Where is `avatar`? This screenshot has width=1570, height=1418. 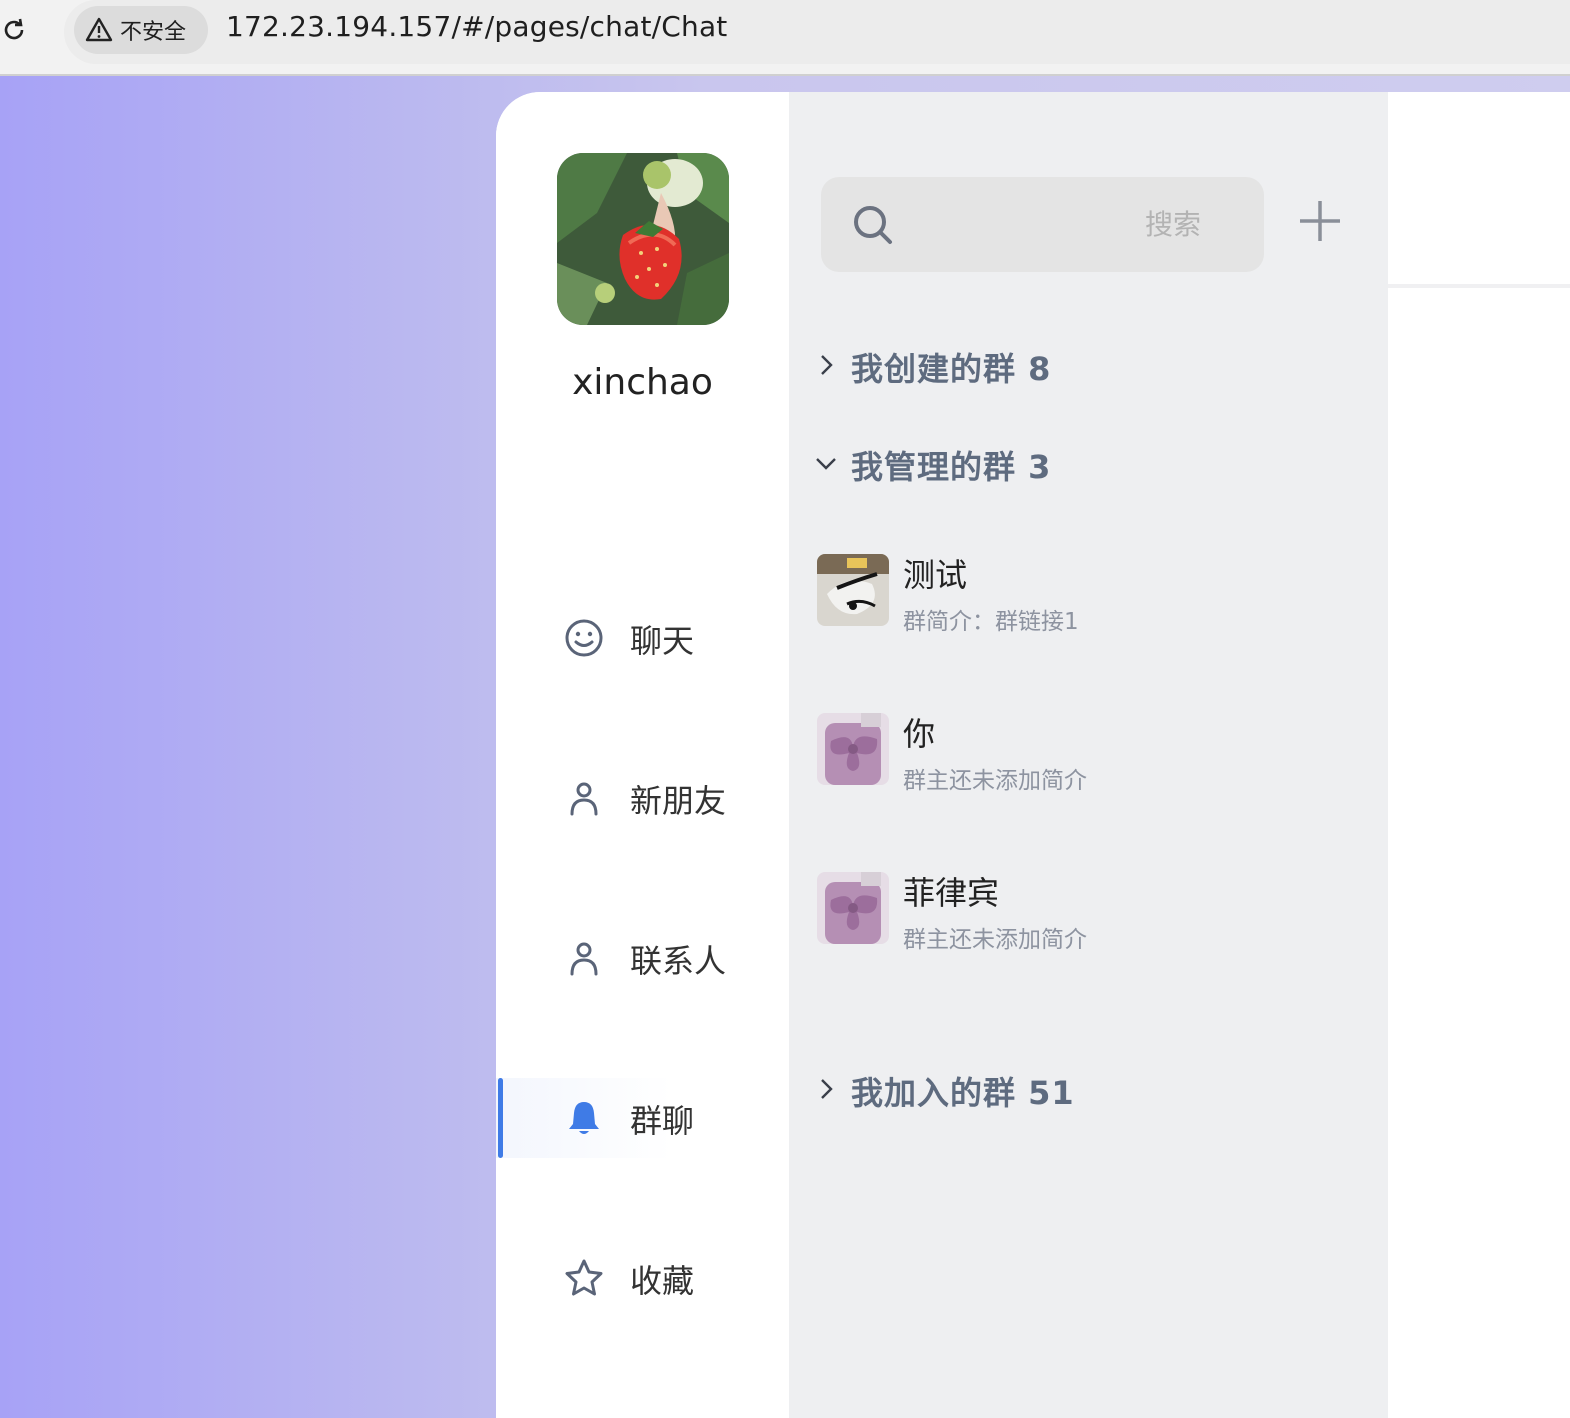
avatar is located at coordinates (643, 239).